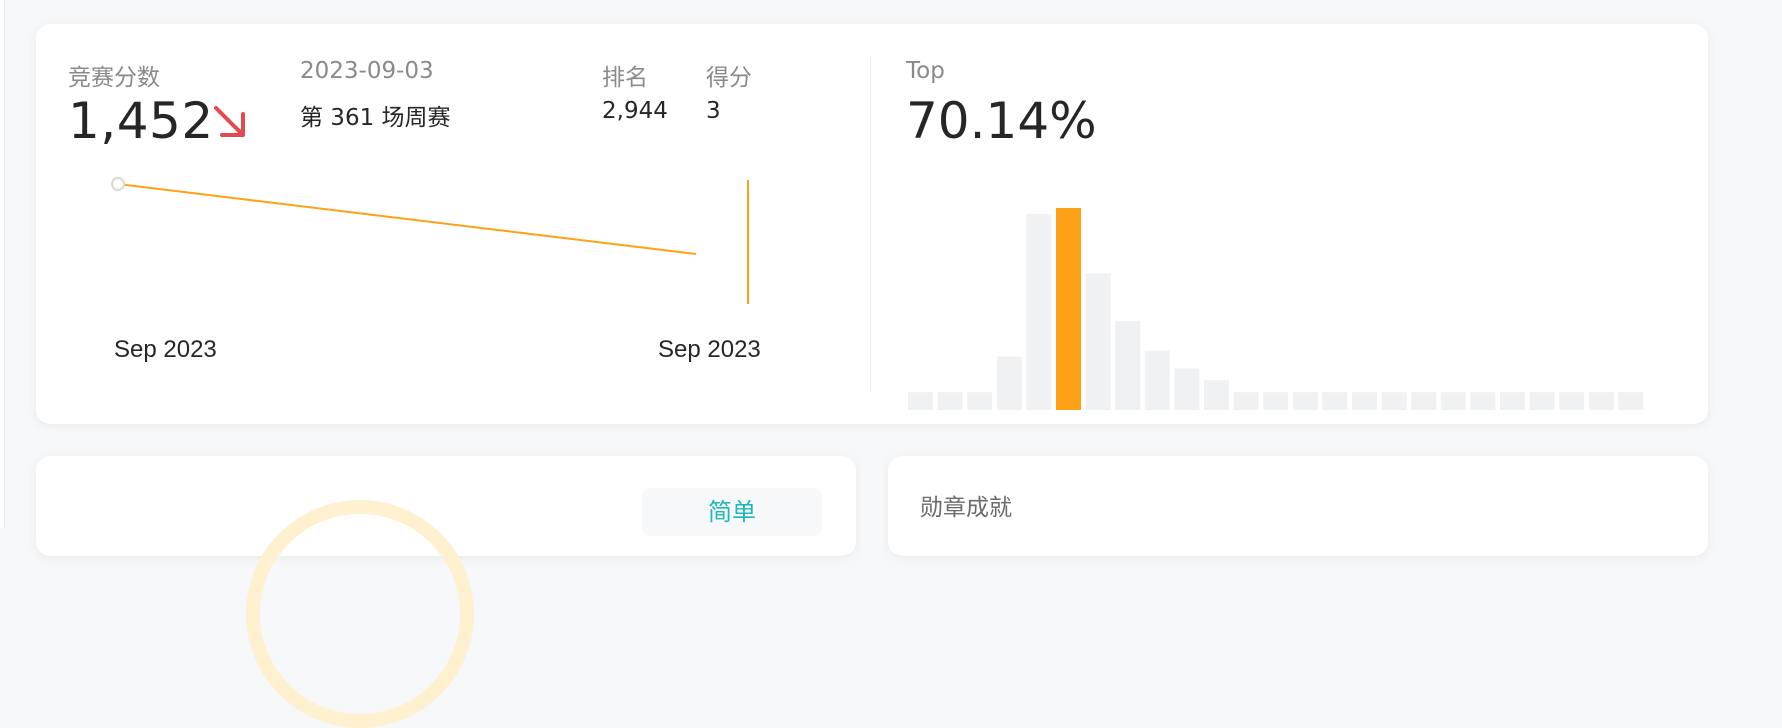 Image resolution: width=1782 pixels, height=728 pixels. Describe the element at coordinates (635, 111) in the screenshot. I see `rank-value: 2,944` at that location.